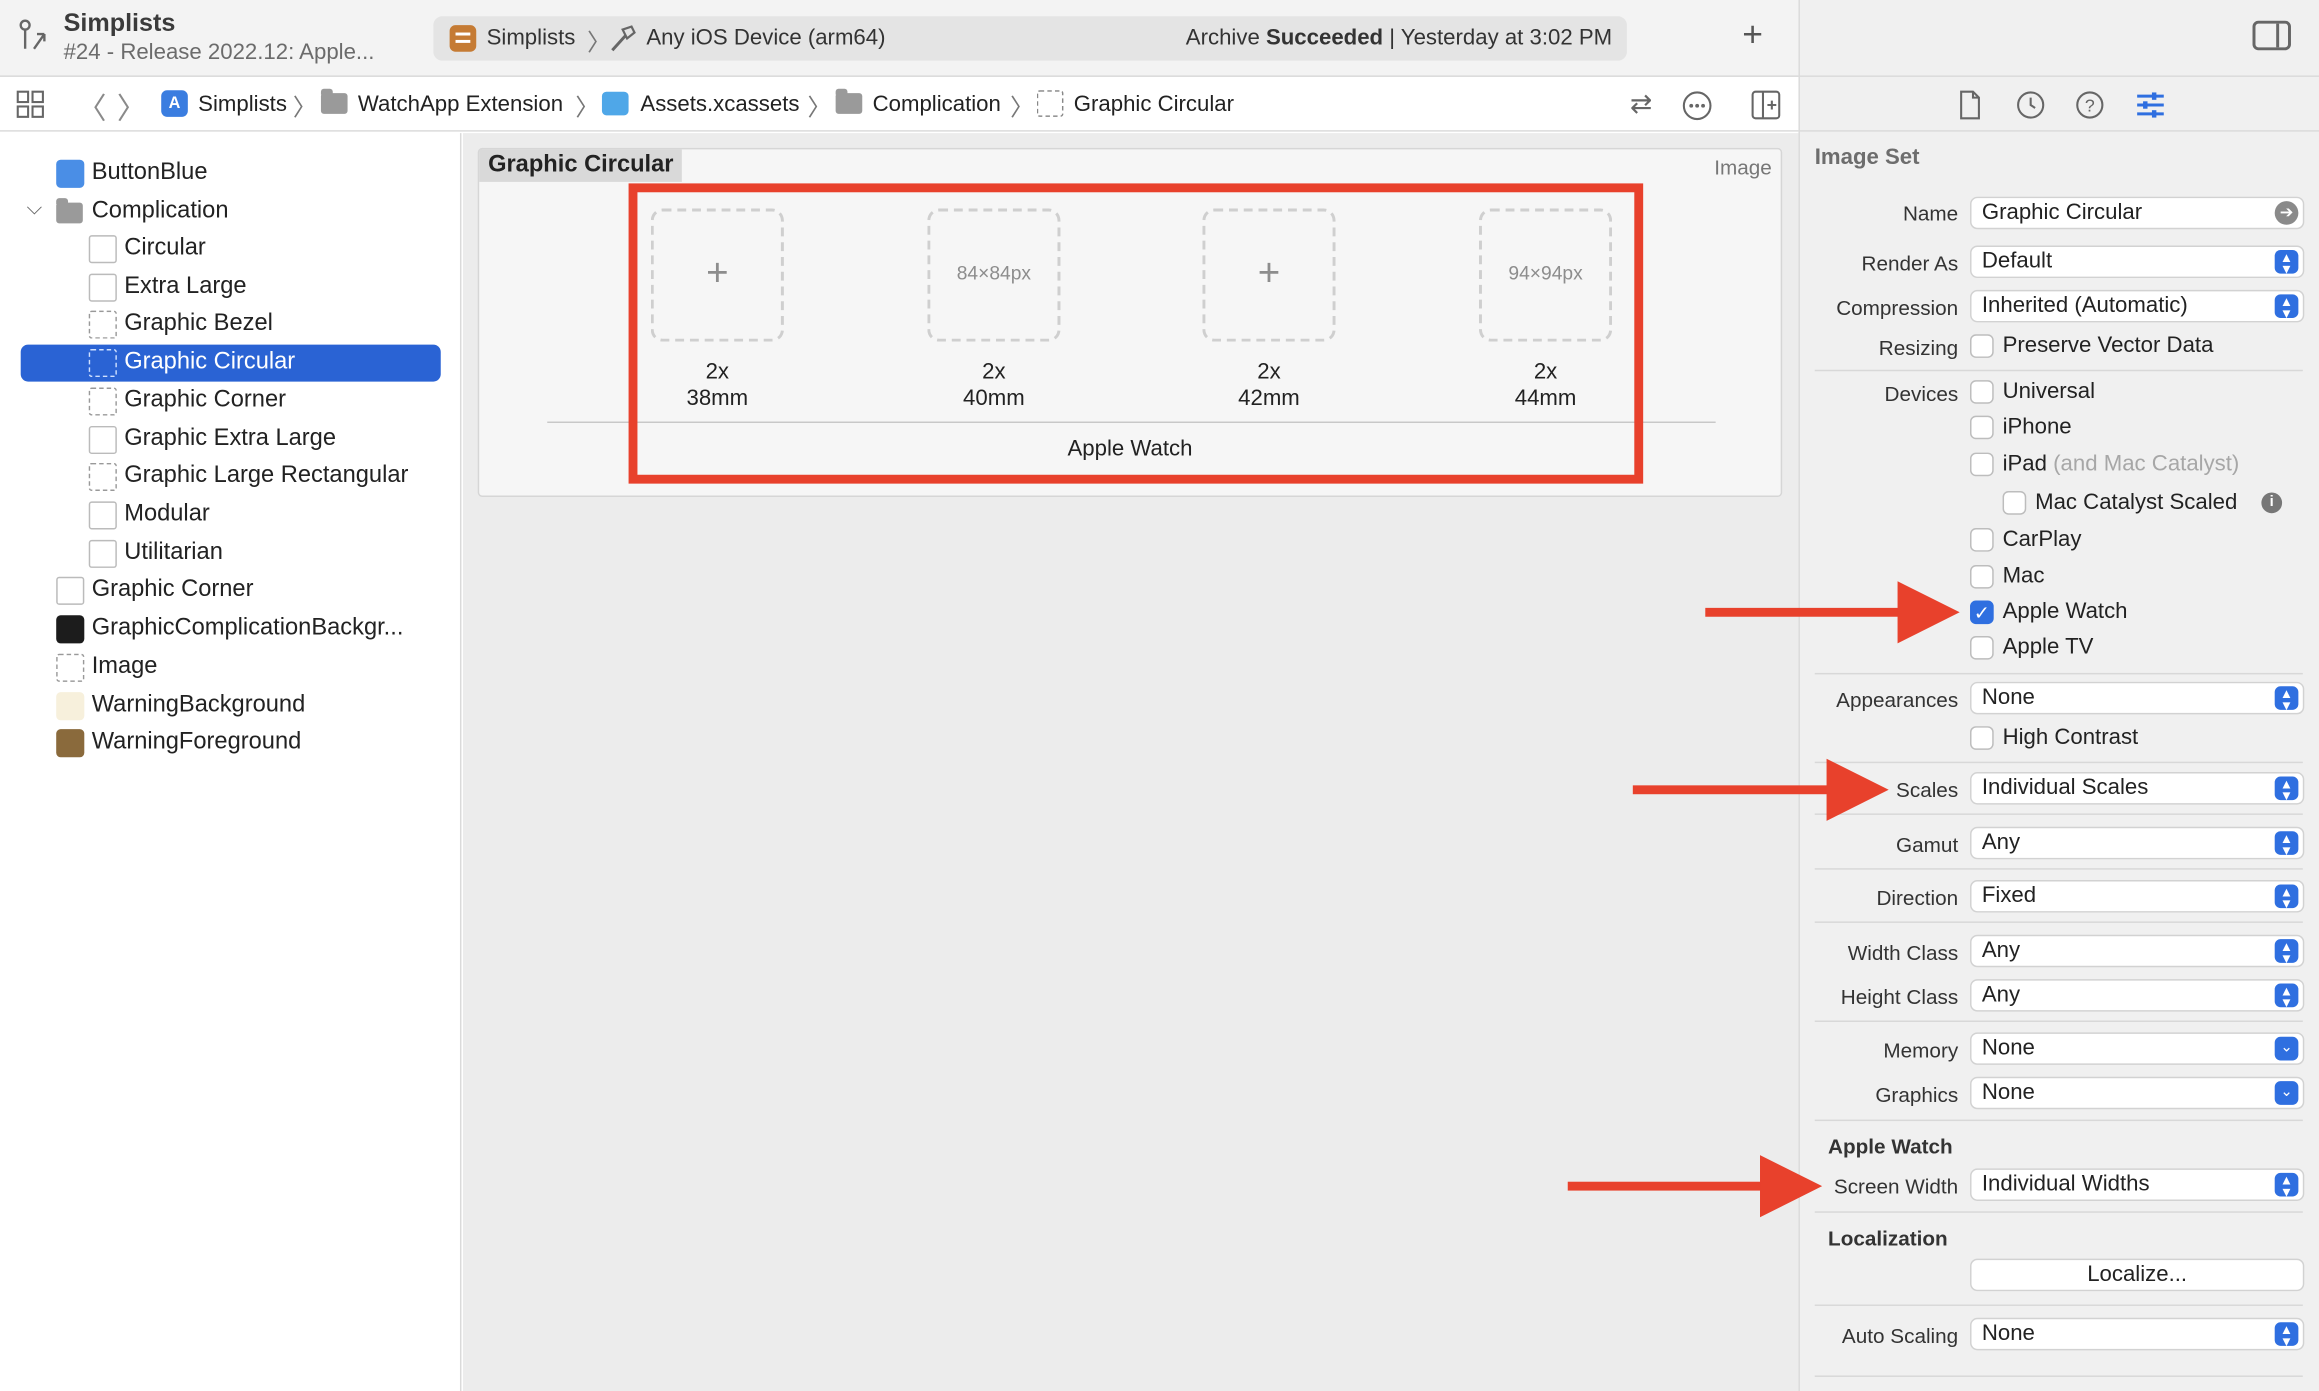 This screenshot has height=1391, width=2319. What do you see at coordinates (1982, 346) in the screenshot?
I see `preserve-vector-checkbox` at bounding box center [1982, 346].